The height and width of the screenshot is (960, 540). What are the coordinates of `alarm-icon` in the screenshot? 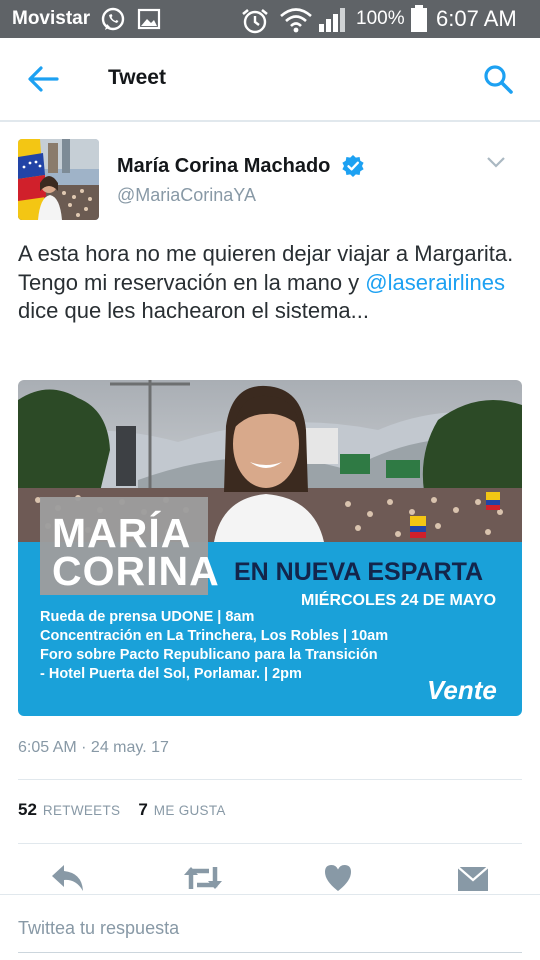 It's located at (255, 21).